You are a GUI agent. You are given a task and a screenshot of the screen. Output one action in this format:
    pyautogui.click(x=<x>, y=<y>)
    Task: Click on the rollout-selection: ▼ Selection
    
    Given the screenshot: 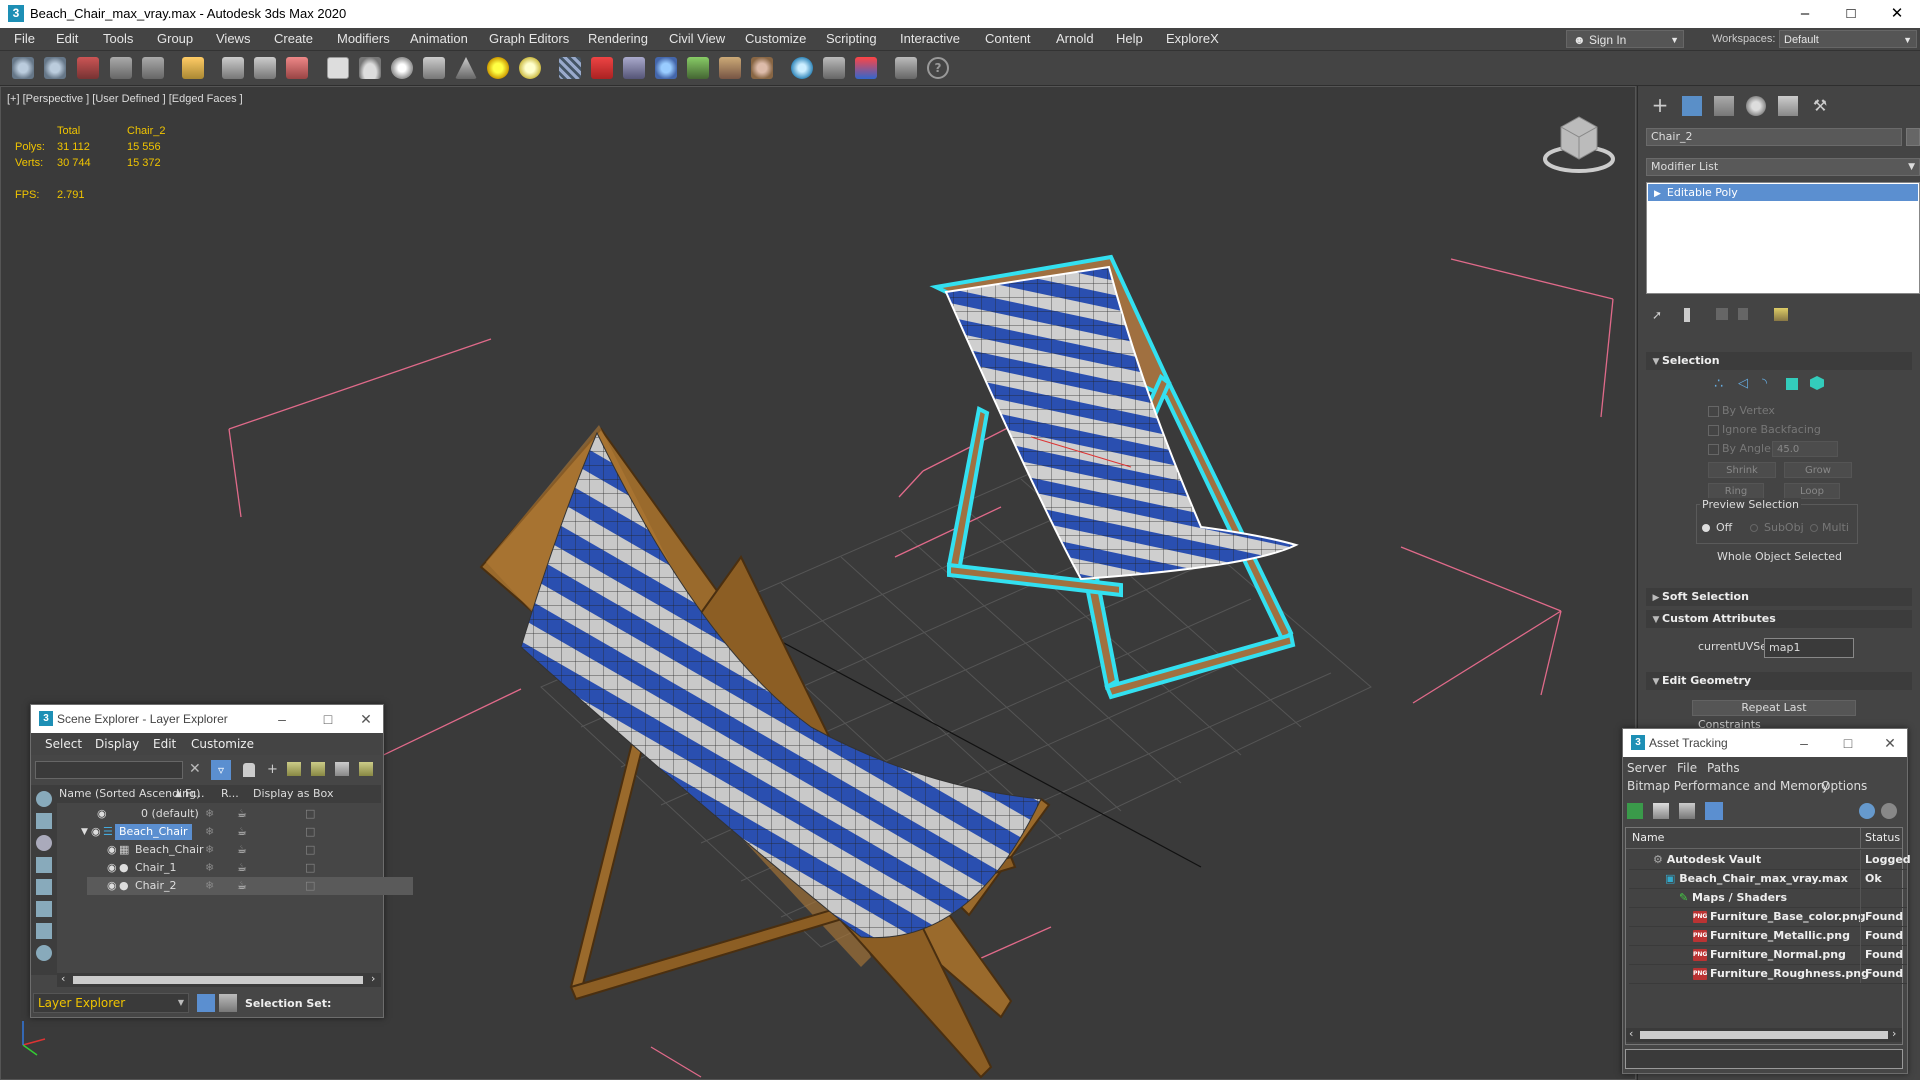 What is the action you would take?
    pyautogui.click(x=1779, y=361)
    